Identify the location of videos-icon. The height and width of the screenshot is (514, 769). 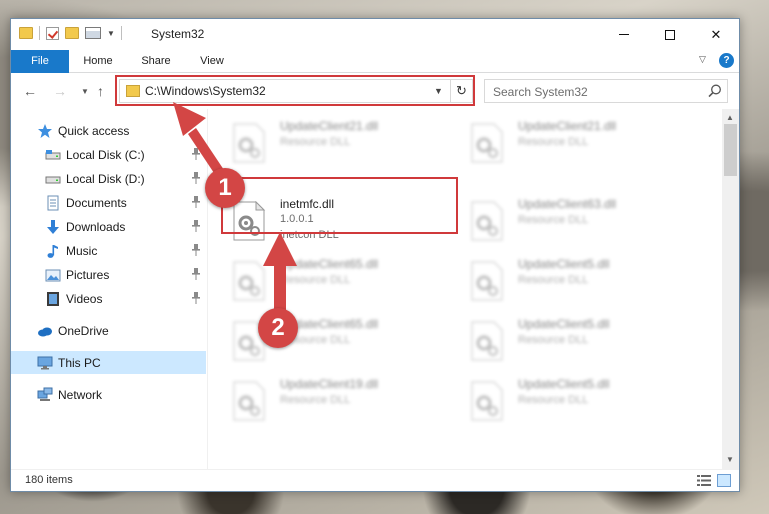
(53, 299).